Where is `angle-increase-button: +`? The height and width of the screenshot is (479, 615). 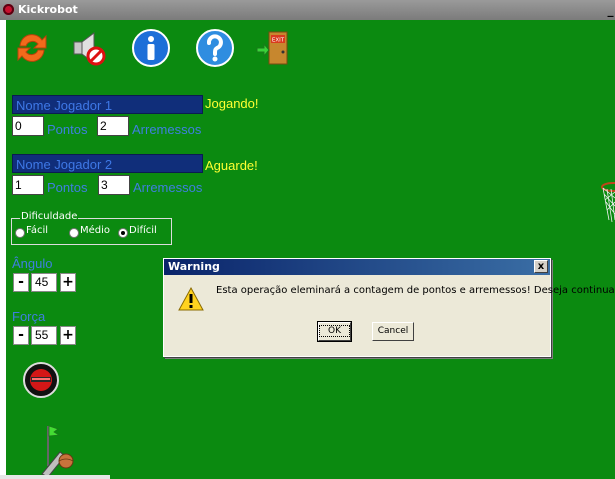 angle-increase-button: + is located at coordinates (68, 282).